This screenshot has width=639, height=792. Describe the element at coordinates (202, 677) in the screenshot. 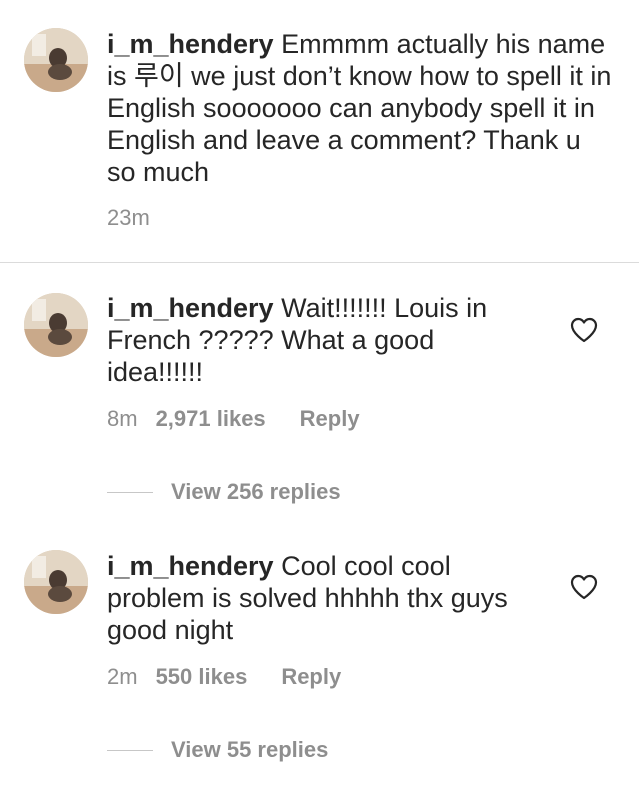

I see `likes-count: 550 likes` at that location.